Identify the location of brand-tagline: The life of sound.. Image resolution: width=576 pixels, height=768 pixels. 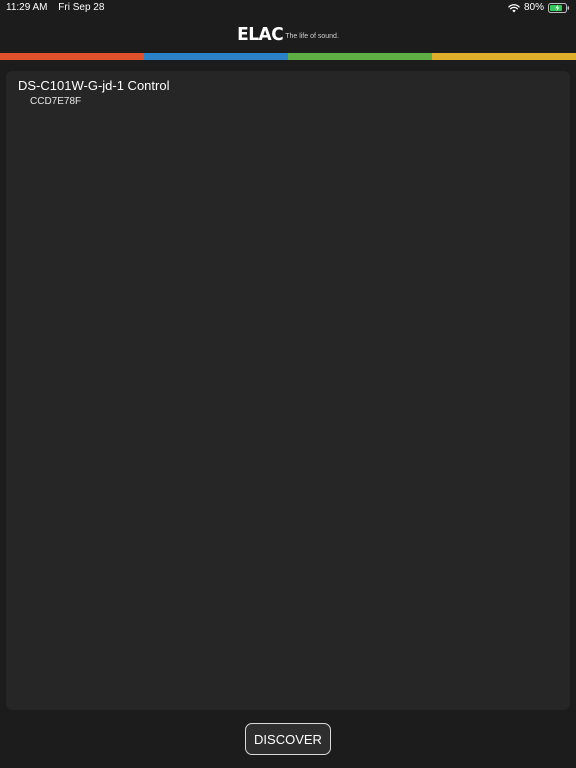
(312, 36).